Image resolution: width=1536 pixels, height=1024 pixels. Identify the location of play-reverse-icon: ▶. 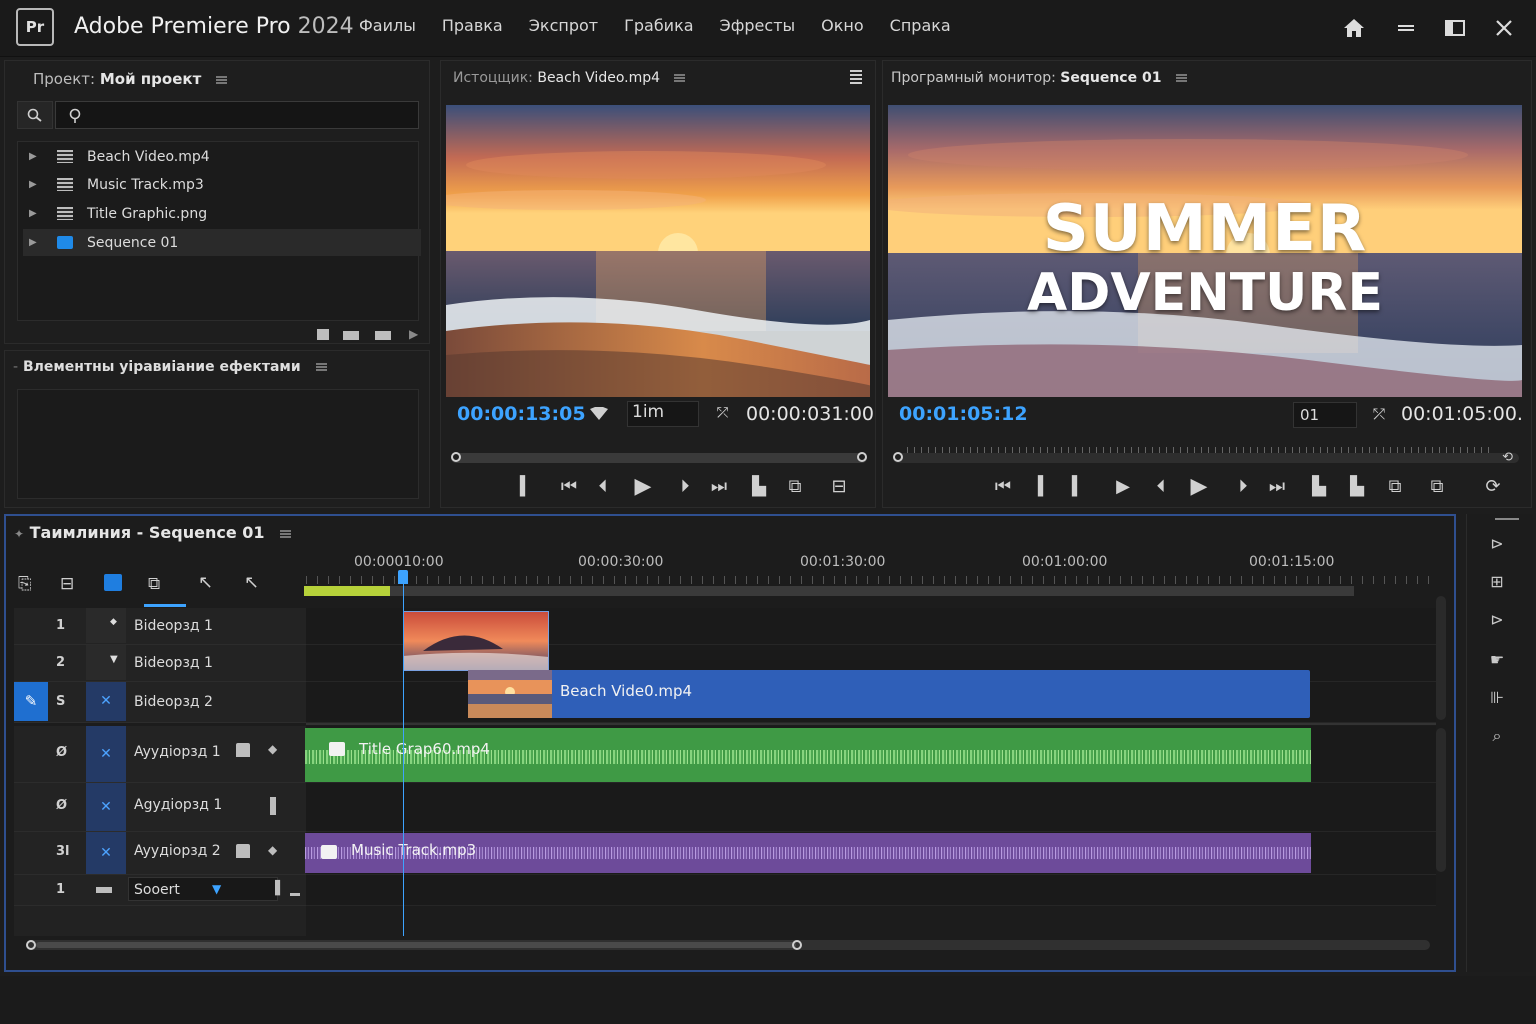
(1123, 486).